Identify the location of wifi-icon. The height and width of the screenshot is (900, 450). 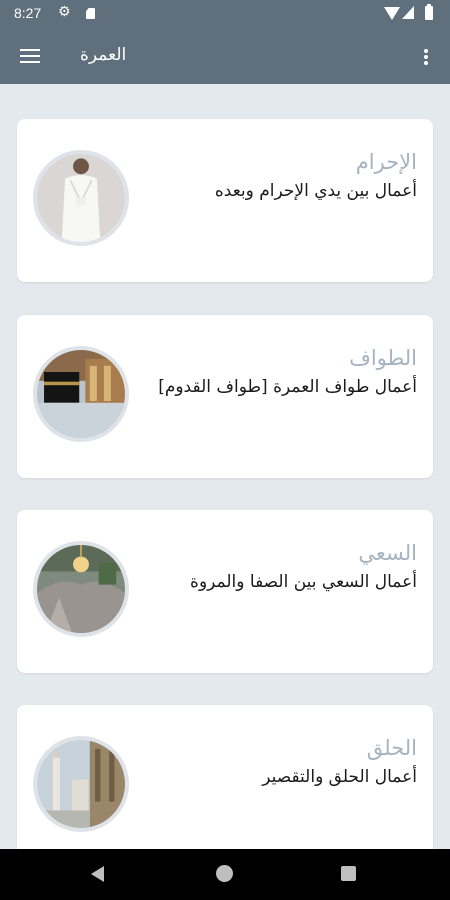
(392, 13).